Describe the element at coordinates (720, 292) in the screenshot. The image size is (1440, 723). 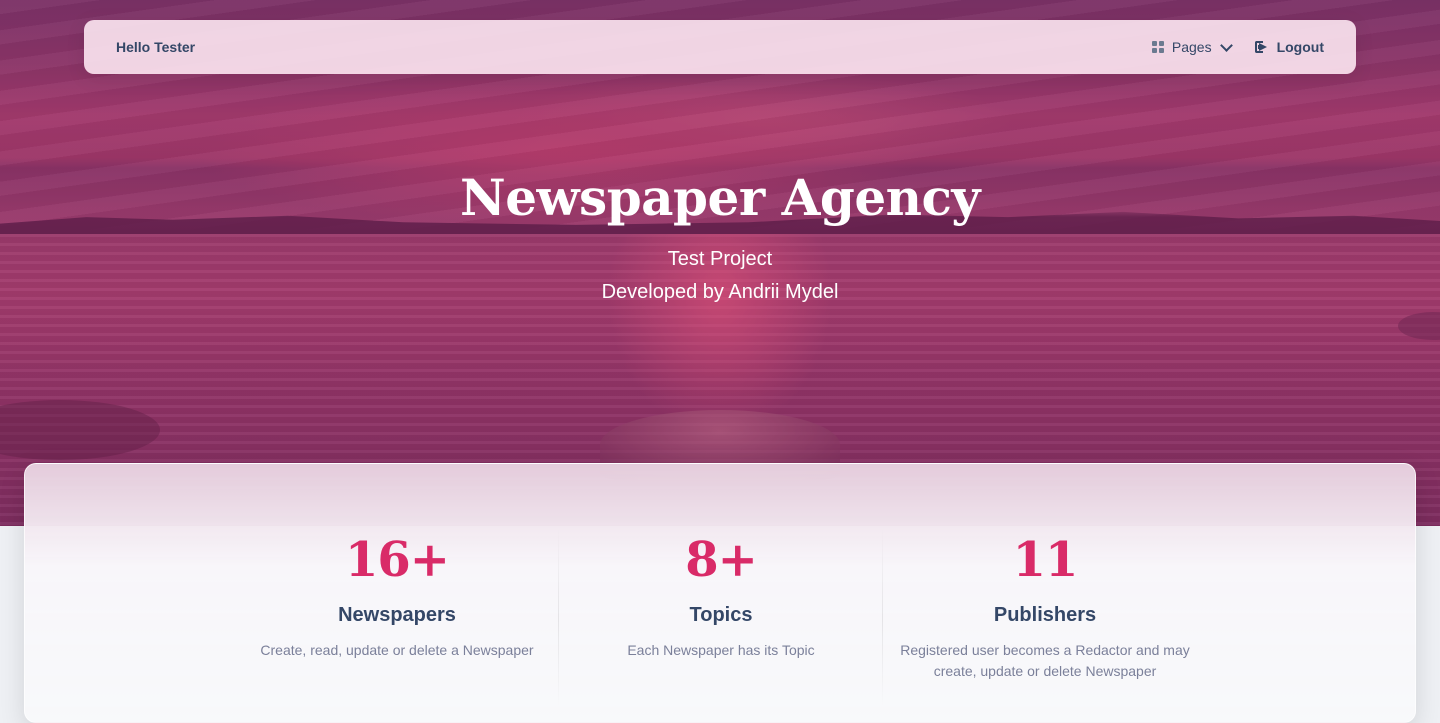
I see `hero-developer: Developed by Andrii Mydel` at that location.